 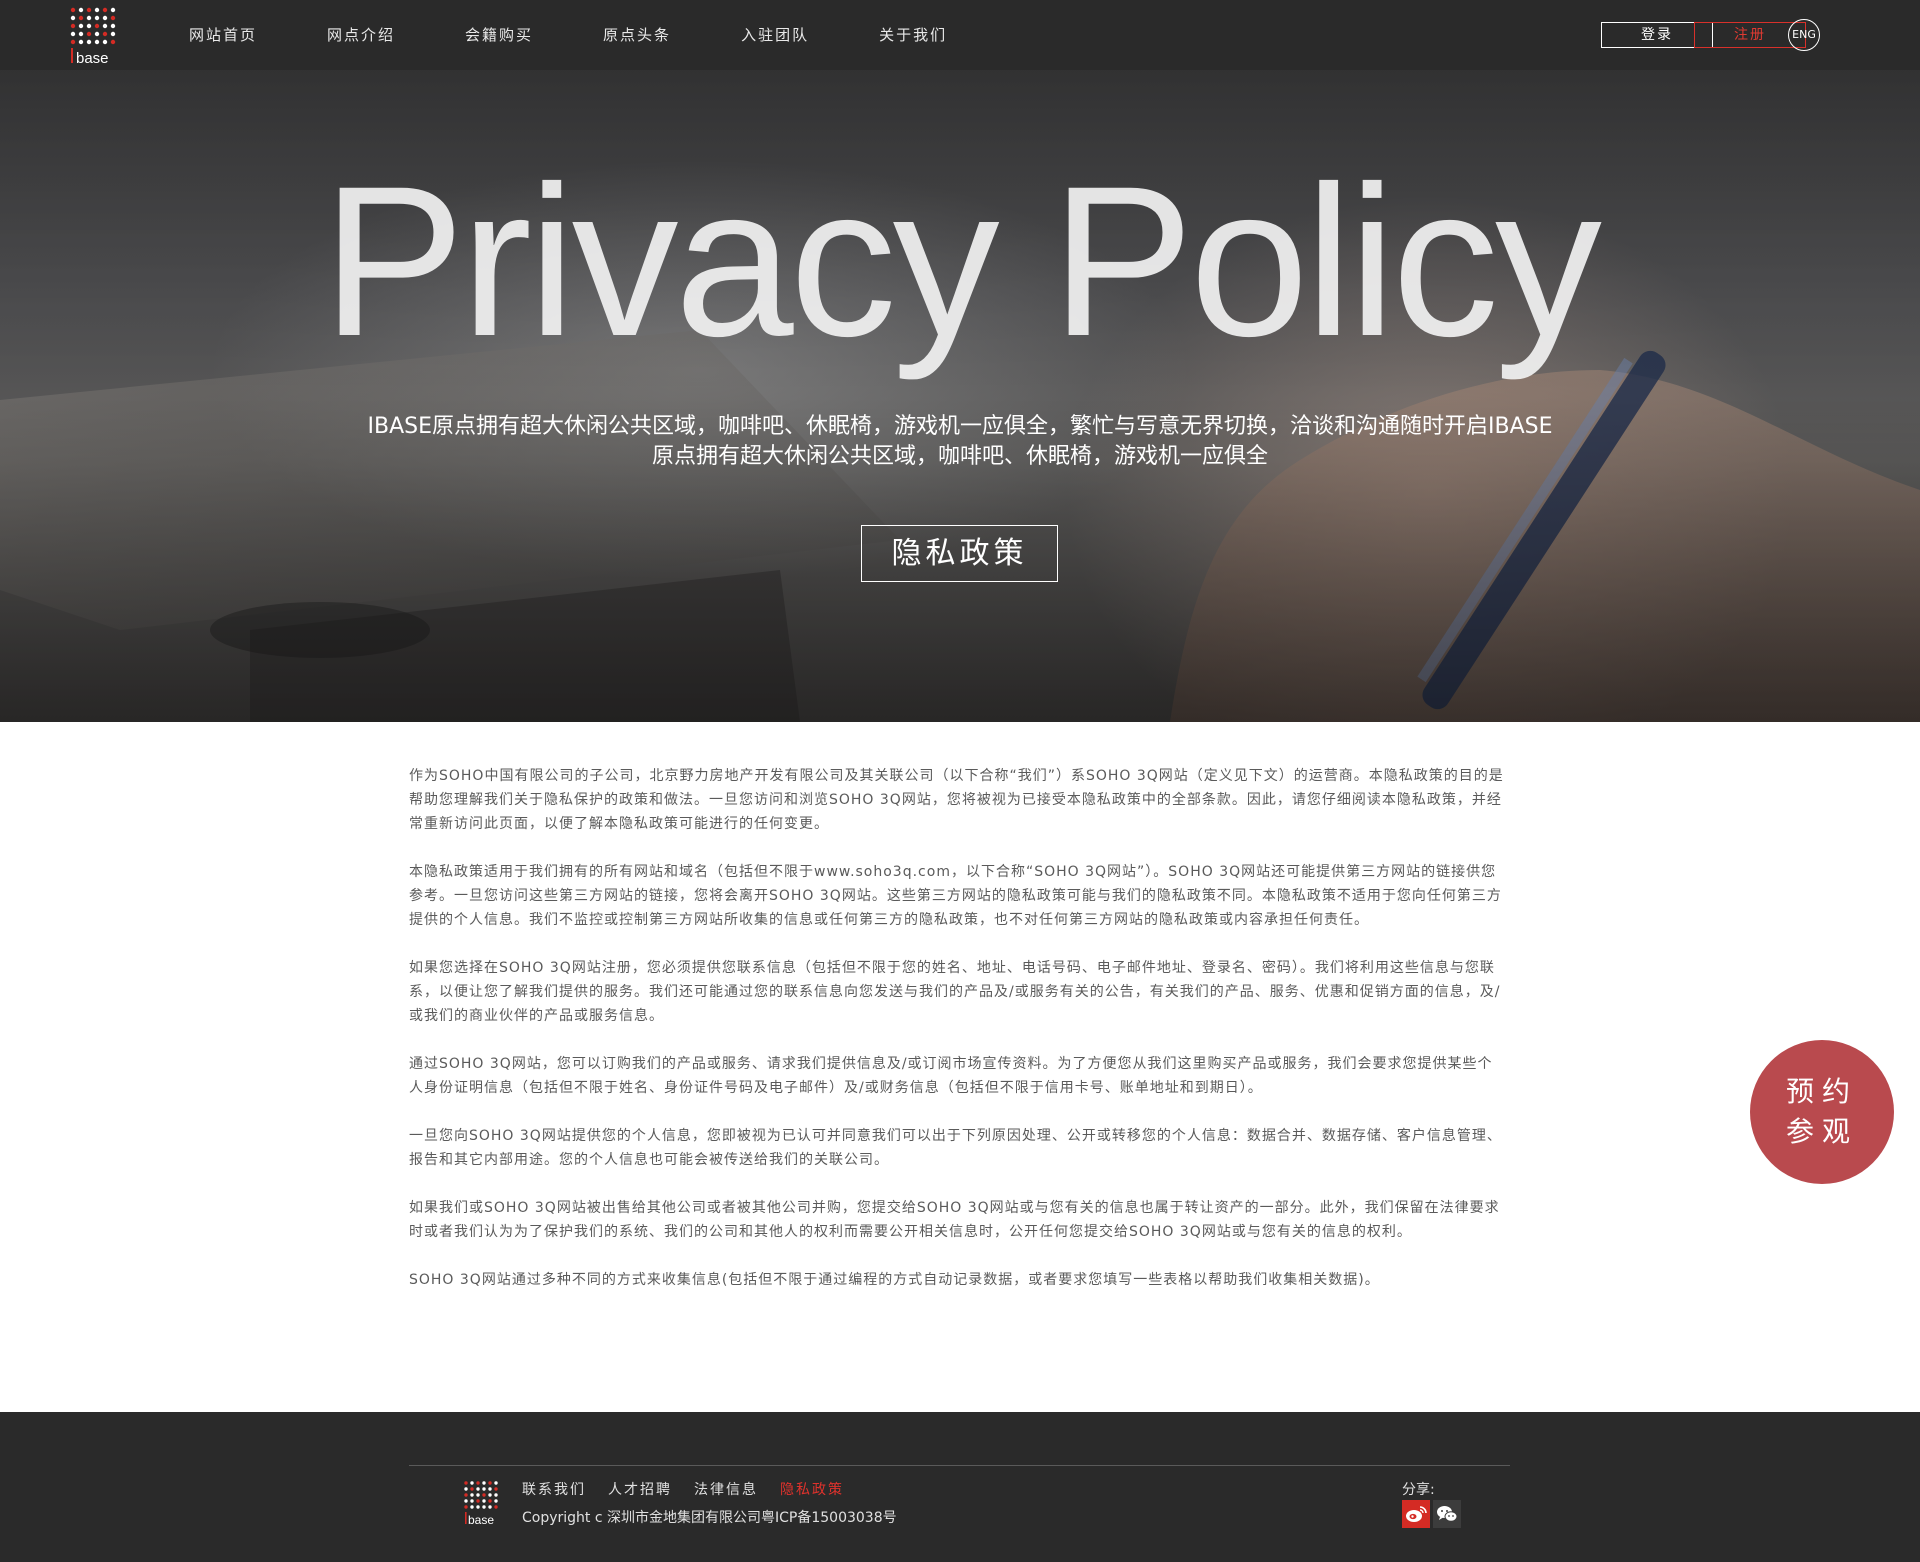 I want to click on nav-item-membership: 会籍购买, so click(x=499, y=35).